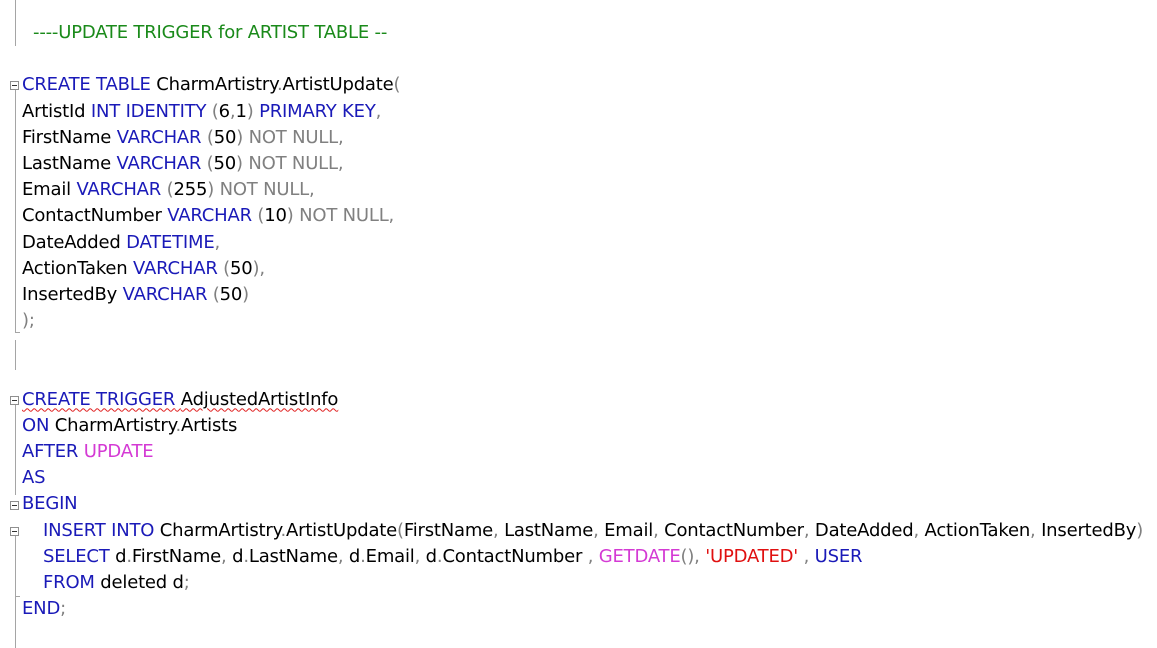  I want to click on code-token: INT IDENTITY, so click(148, 111).